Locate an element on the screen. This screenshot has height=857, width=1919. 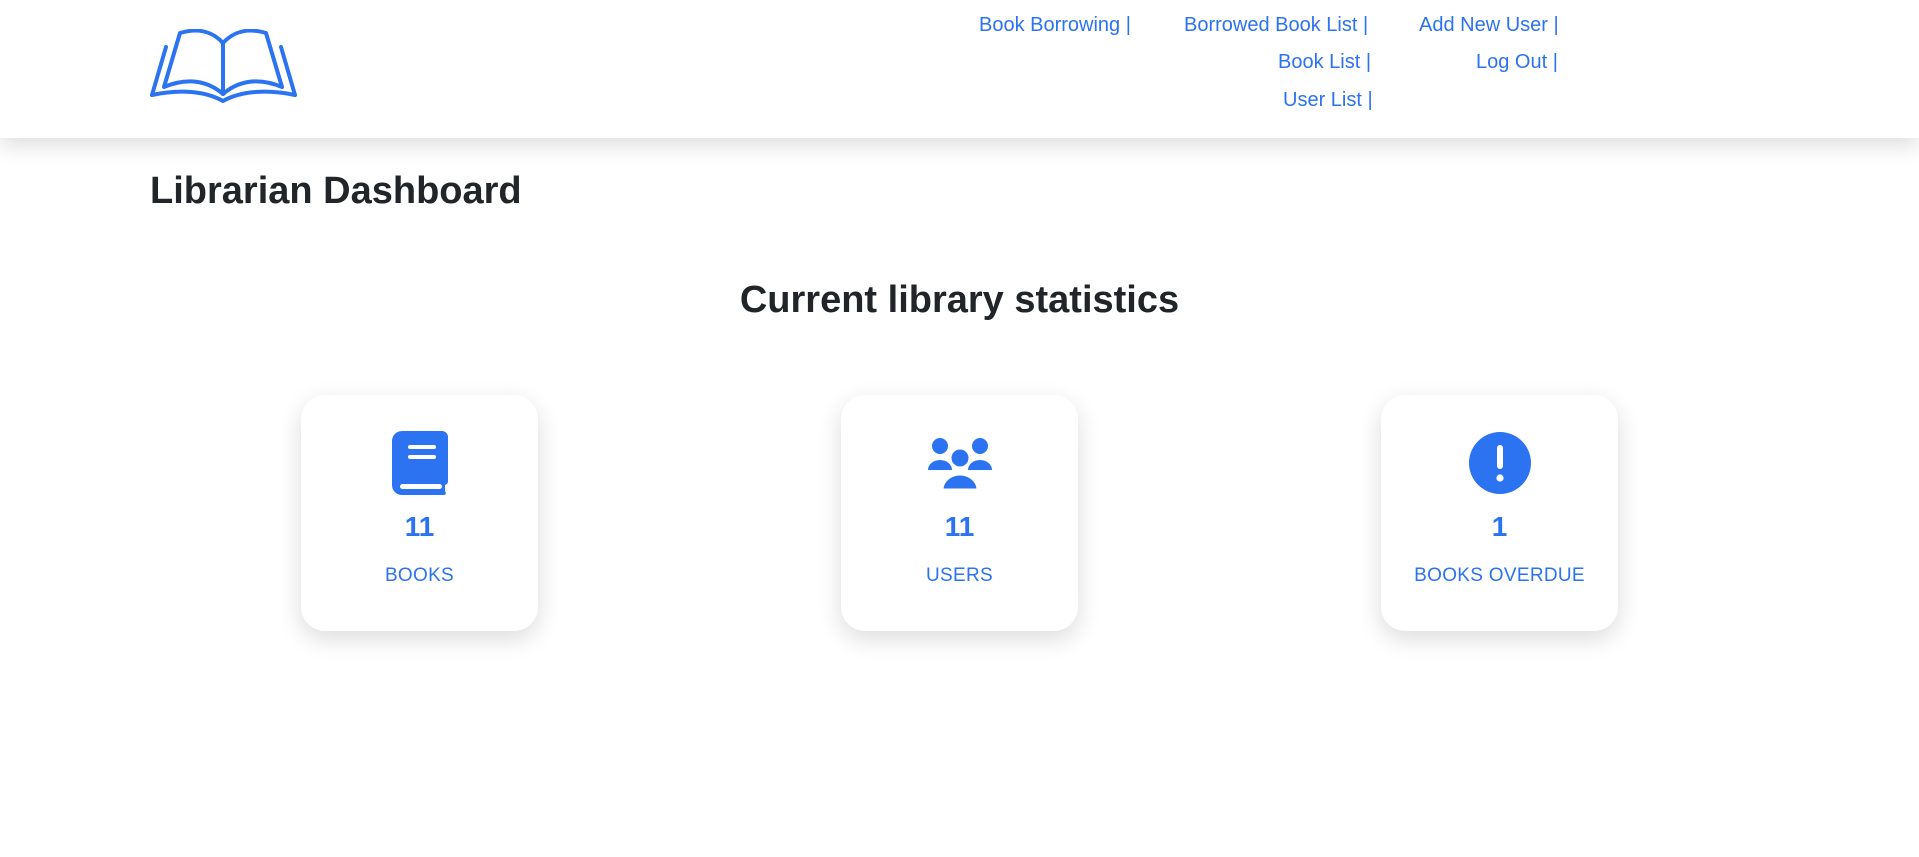
exclamation-circle-icon is located at coordinates (1499, 463).